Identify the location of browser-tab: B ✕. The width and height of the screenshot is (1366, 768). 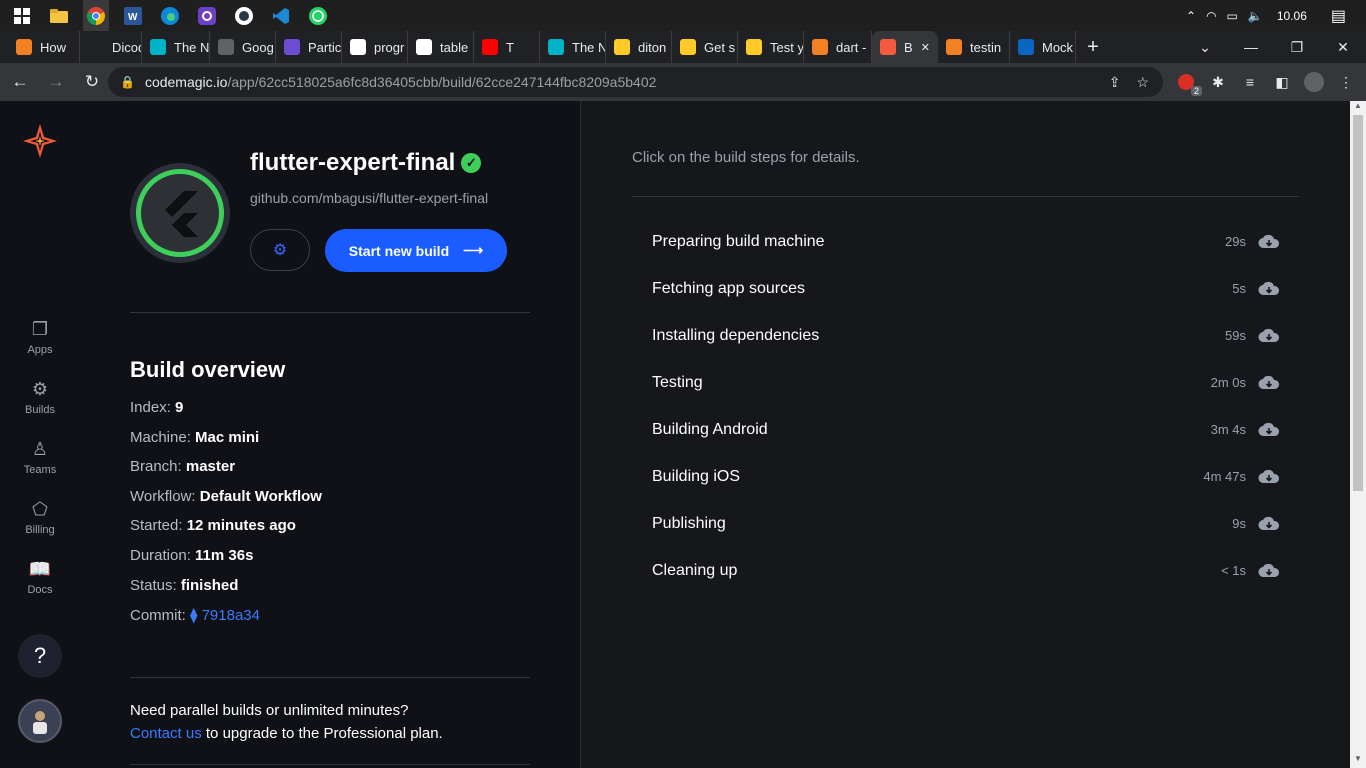
(905, 47).